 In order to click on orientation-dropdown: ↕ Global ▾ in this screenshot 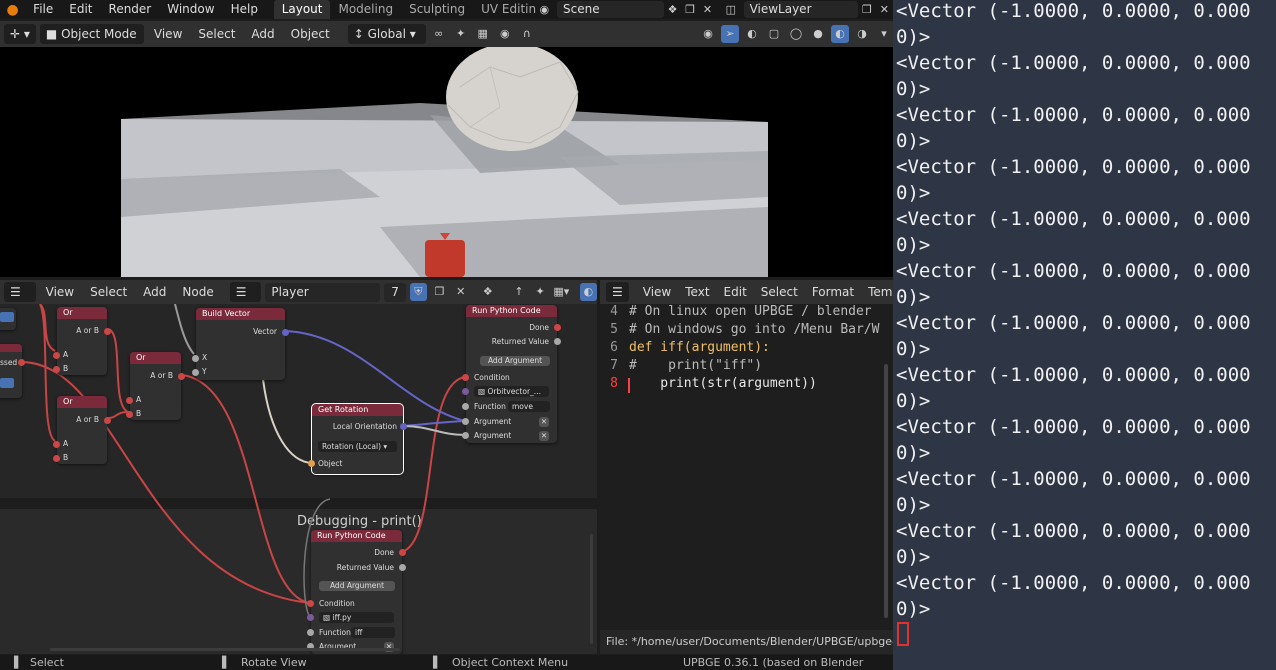, I will do `click(386, 34)`.